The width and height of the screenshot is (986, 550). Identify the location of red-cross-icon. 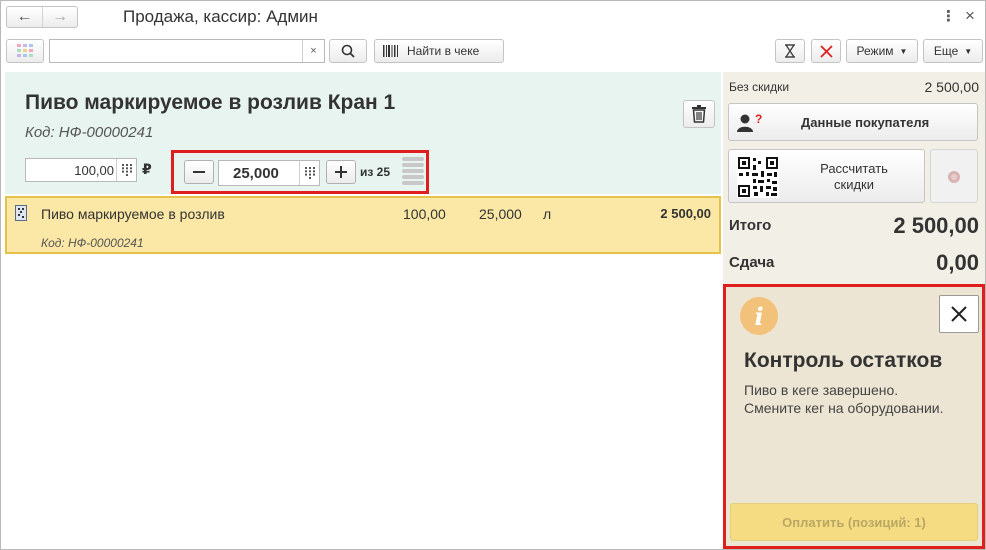
(826, 51).